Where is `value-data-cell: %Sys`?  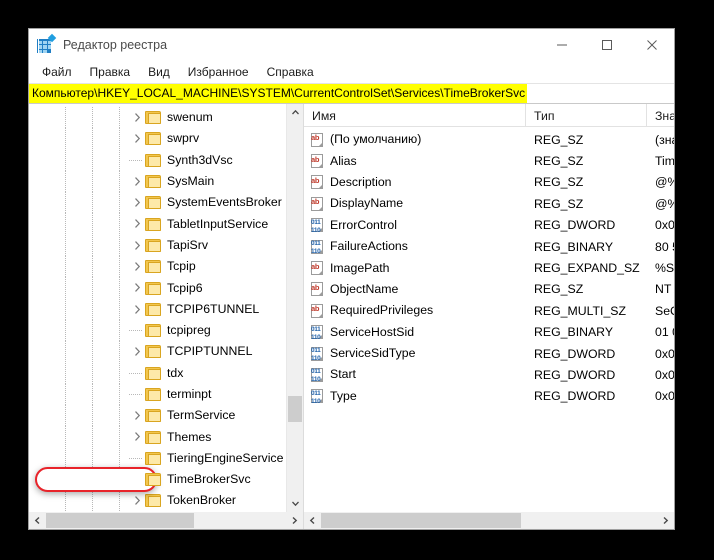
value-data-cell: %Sys is located at coordinates (664, 268).